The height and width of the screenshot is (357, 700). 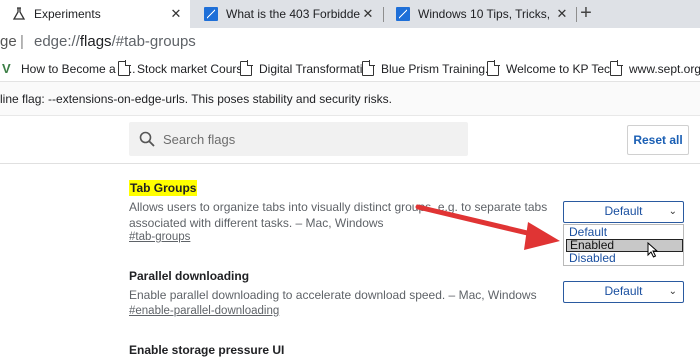 I want to click on chevron-down-icon: ⌄, so click(x=672, y=291).